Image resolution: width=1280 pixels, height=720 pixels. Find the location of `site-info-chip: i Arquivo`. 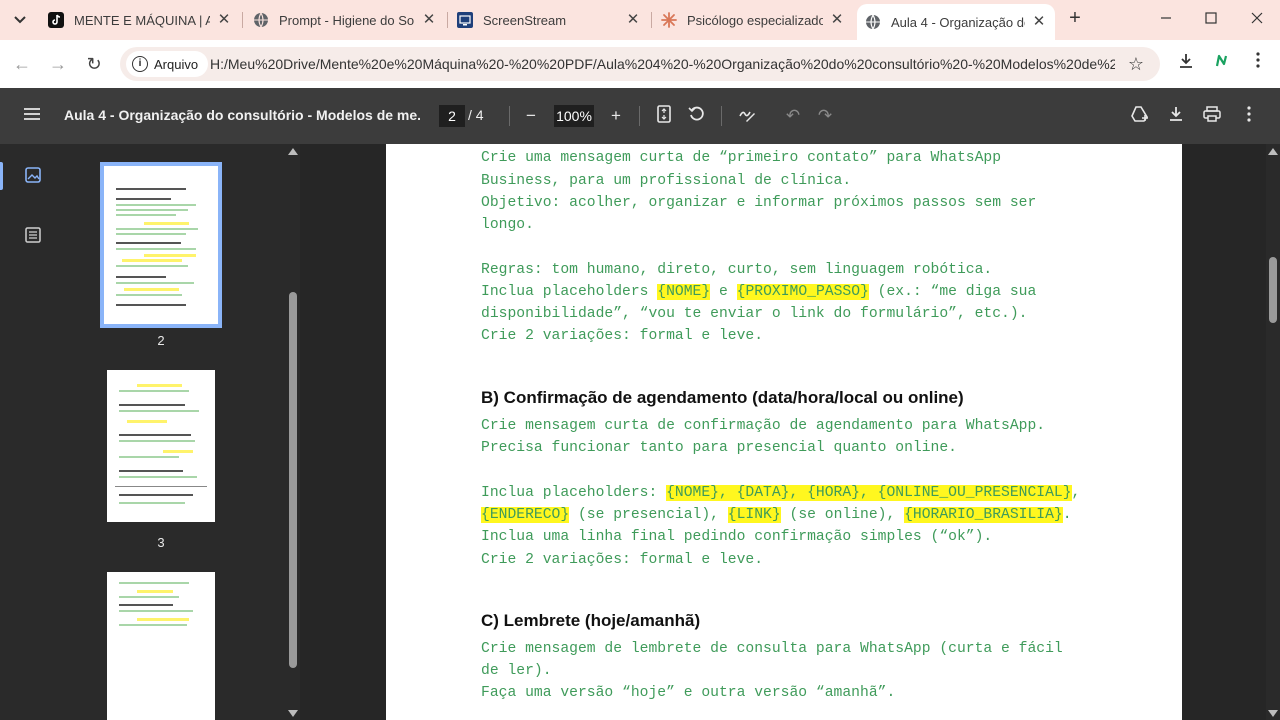

site-info-chip: i Arquivo is located at coordinates (167, 64).